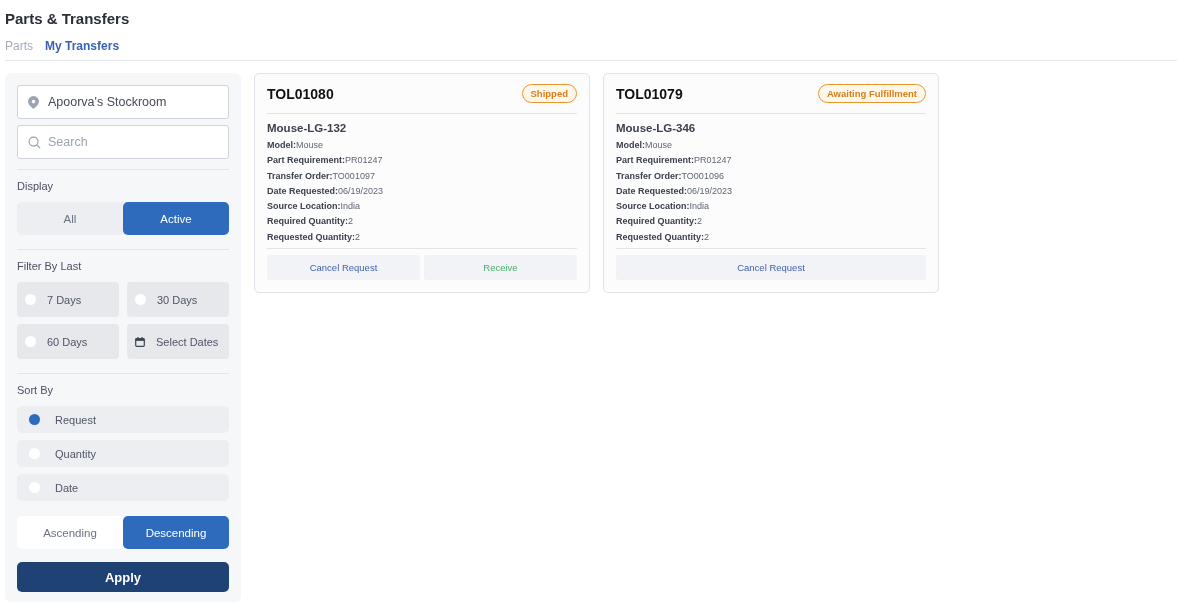  What do you see at coordinates (178, 299) in the screenshot?
I see `filter-option: 30 Days` at bounding box center [178, 299].